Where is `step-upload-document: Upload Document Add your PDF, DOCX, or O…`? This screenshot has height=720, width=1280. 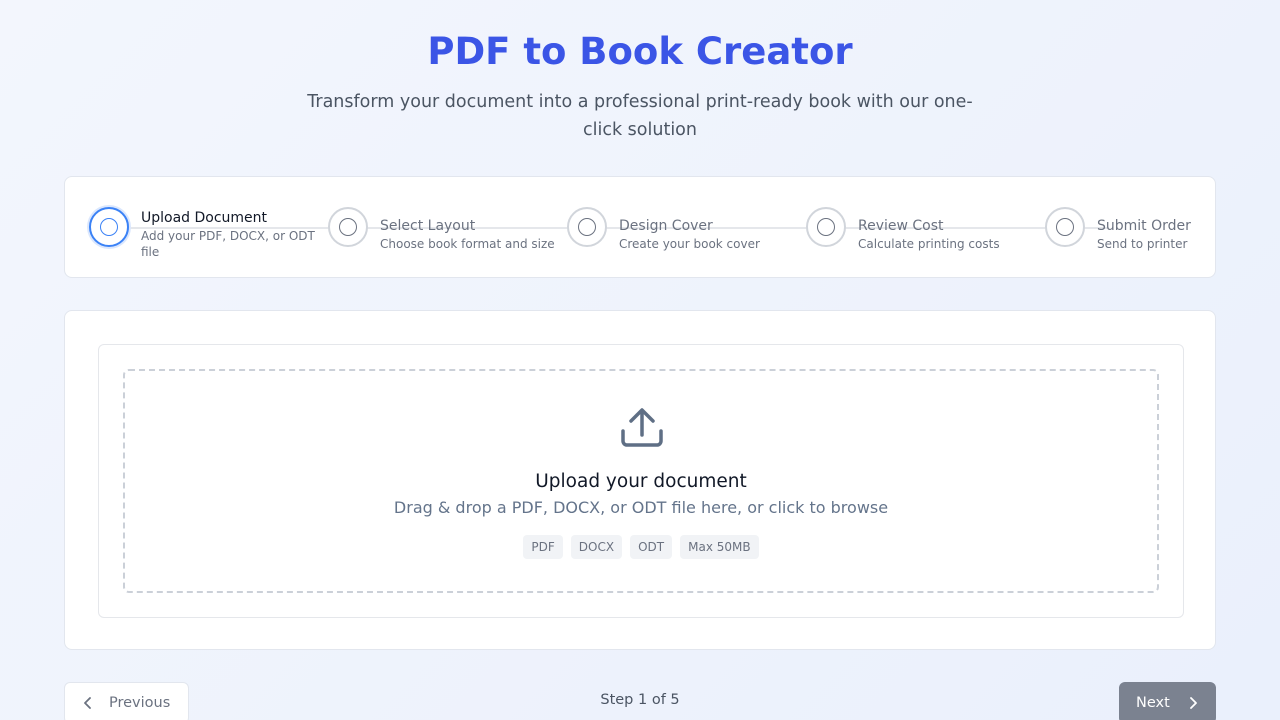 step-upload-document: Upload Document Add your PDF, DOCX, or O… is located at coordinates (205, 233).